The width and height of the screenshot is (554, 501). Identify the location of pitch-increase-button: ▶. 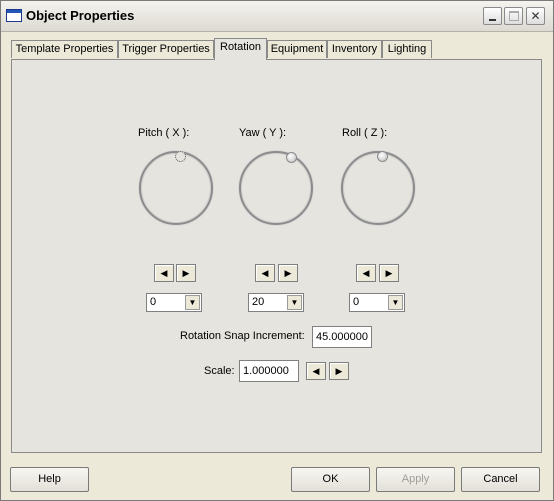
(186, 273).